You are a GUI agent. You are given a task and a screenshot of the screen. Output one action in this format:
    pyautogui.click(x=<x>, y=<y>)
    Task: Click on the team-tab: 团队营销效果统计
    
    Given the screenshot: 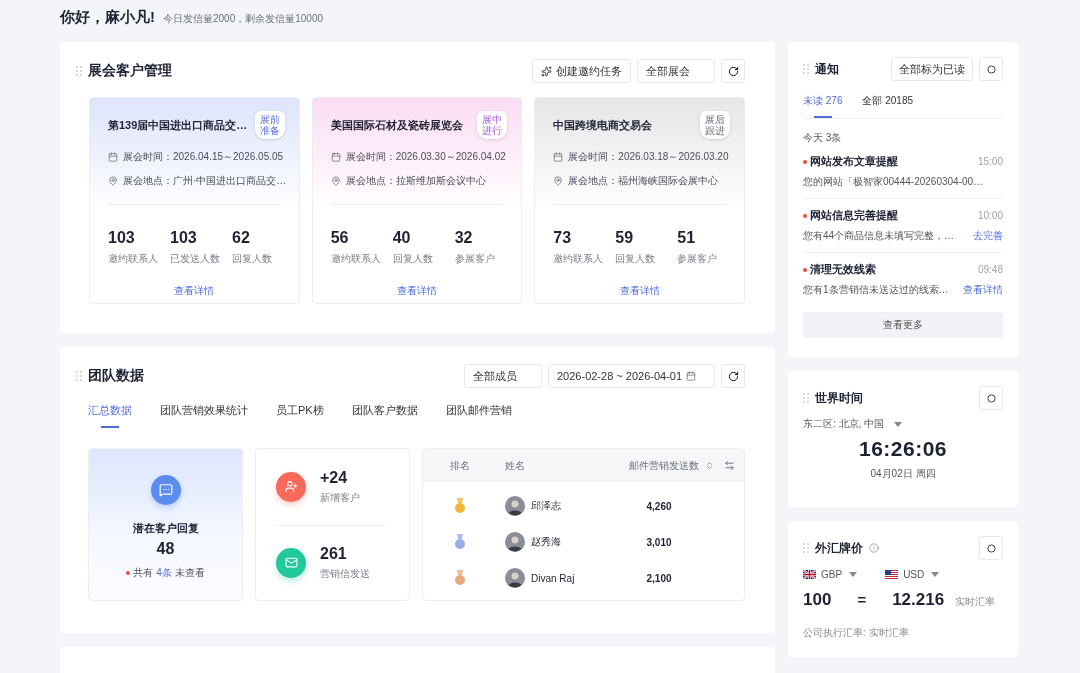 What is the action you would take?
    pyautogui.click(x=204, y=415)
    